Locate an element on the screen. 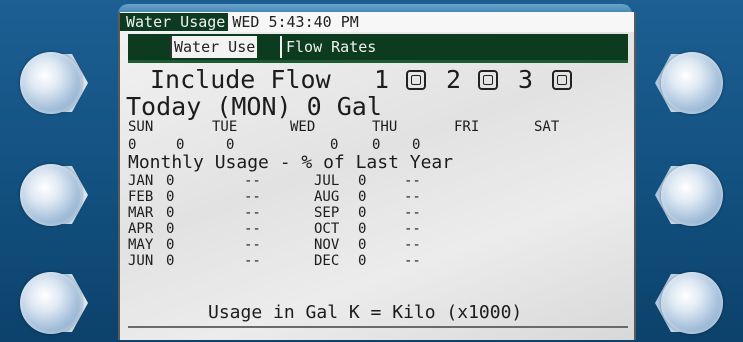 This screenshot has height=342, width=743. weekday-label: TUE is located at coordinates (225, 127).